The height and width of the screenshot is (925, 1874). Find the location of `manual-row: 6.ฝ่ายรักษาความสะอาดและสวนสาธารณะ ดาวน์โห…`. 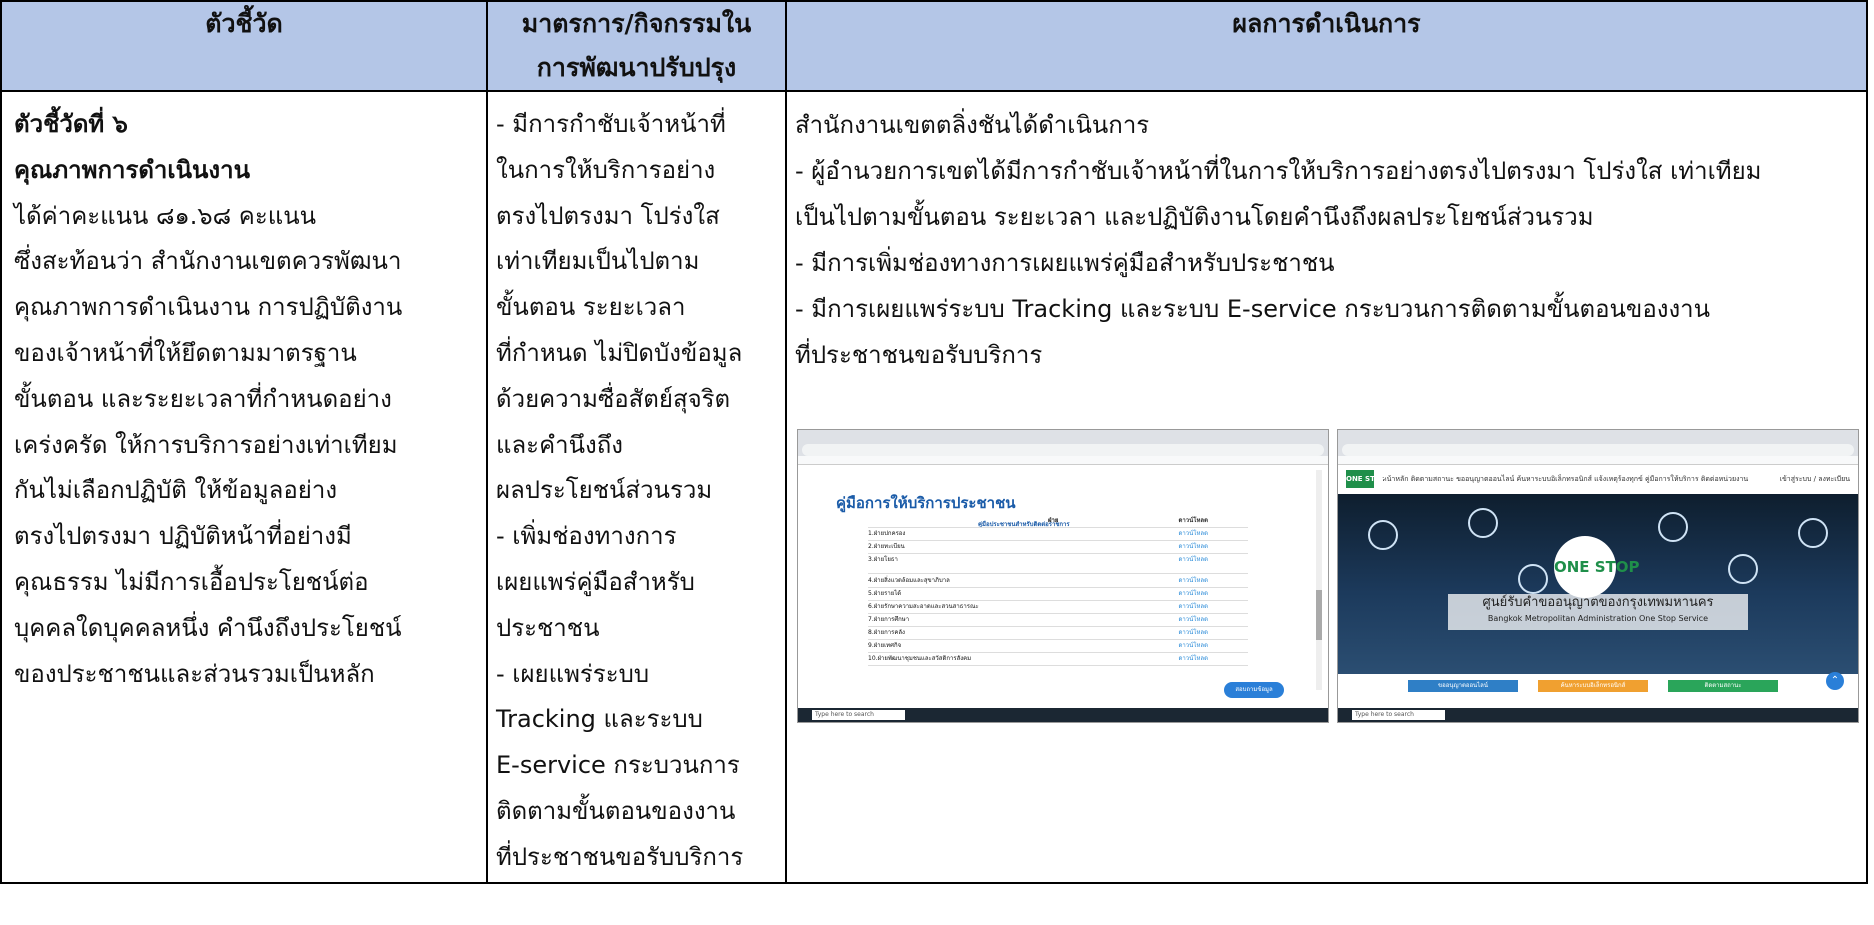

manual-row: 6.ฝ่ายรักษาความสะอาดและสวนสาธารณะ ดาวน์โห… is located at coordinates (1058, 607).